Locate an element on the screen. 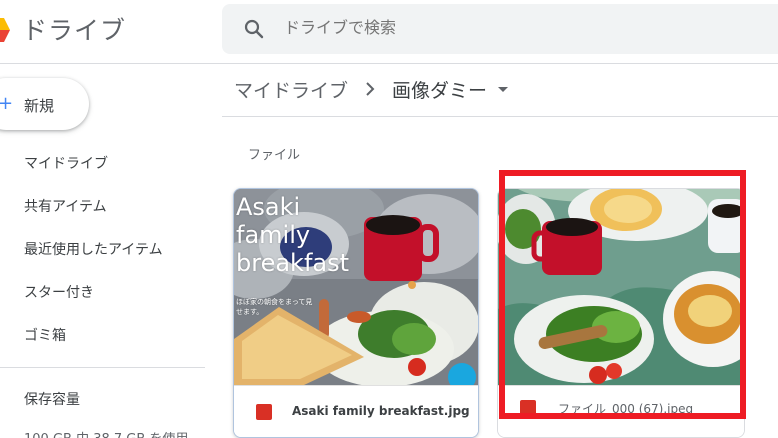 This screenshot has width=778, height=438. files-section-label: ファイル is located at coordinates (274, 155).